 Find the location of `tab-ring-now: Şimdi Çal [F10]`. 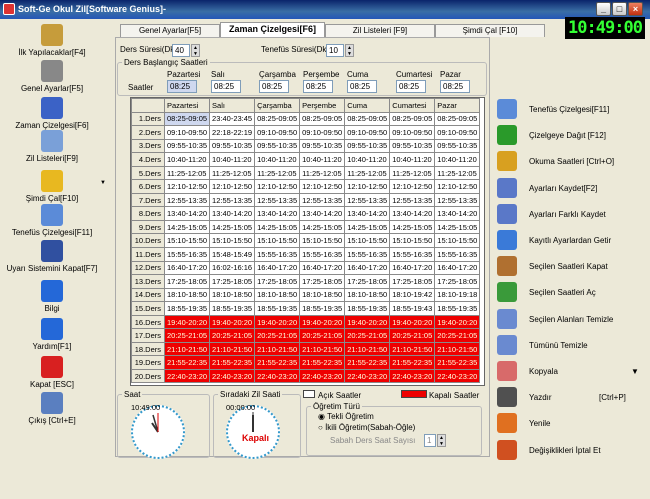

tab-ring-now: Şimdi Çal [F10] is located at coordinates (490, 30).